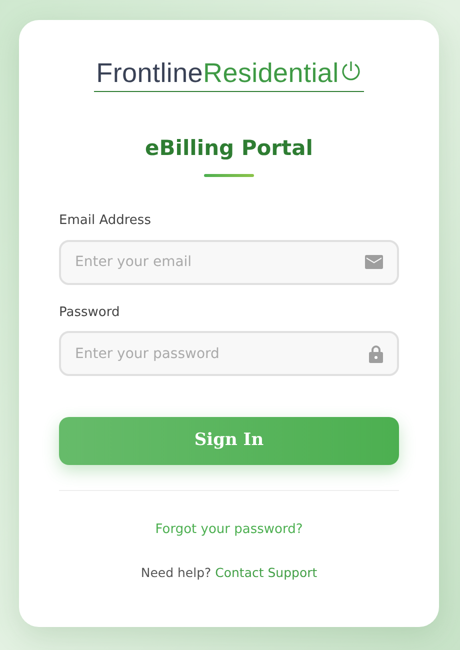 This screenshot has height=650, width=460. I want to click on contact-support-link: Contact Support, so click(266, 572).